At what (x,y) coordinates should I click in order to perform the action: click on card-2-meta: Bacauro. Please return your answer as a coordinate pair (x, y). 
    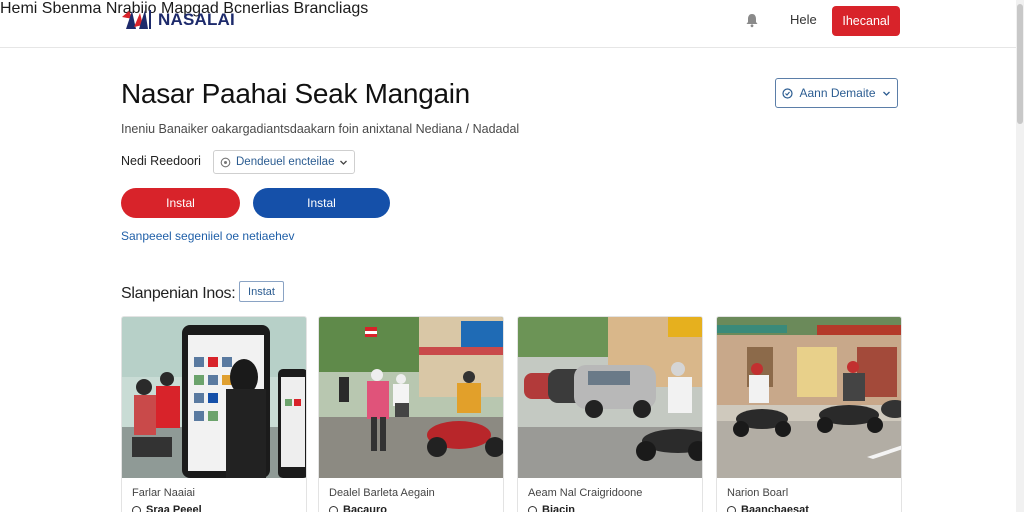
    Looking at the image, I should click on (358, 508).